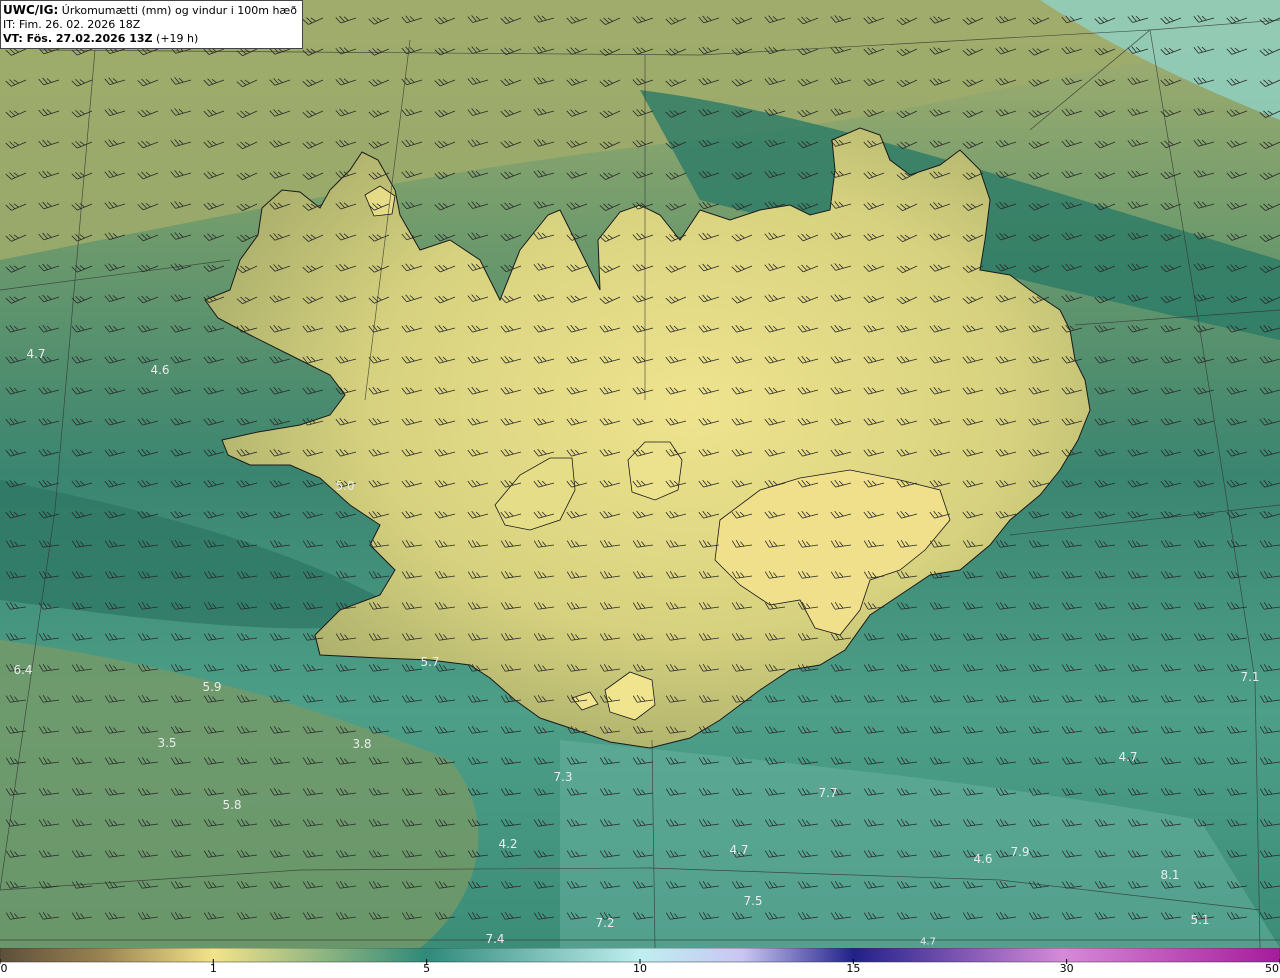  I want to click on value-label: 5.0, so click(345, 486).